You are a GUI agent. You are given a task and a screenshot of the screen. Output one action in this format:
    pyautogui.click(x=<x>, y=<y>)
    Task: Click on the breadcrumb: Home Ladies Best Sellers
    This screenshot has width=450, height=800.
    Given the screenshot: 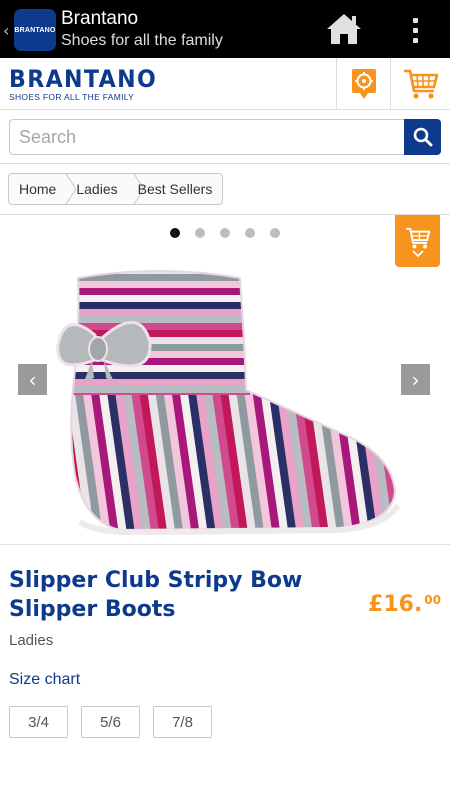 What is the action you would take?
    pyautogui.click(x=116, y=189)
    